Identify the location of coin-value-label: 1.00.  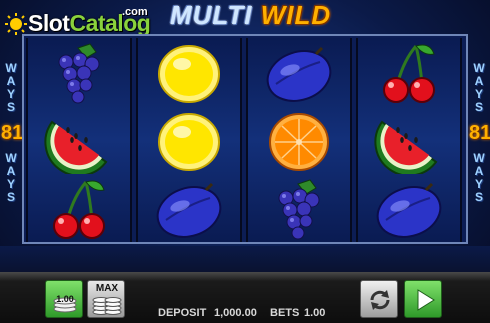
(65, 299).